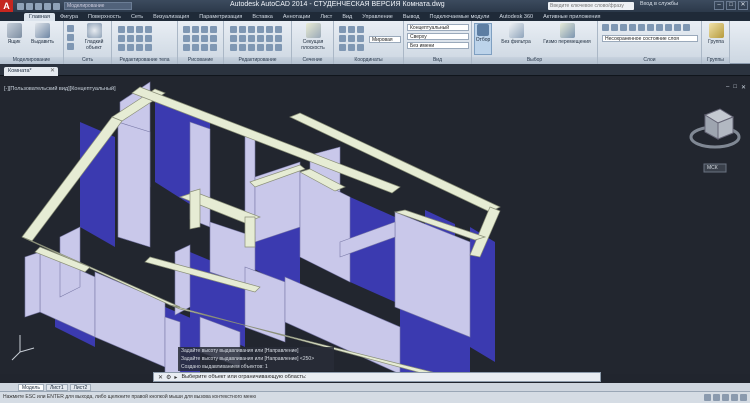  I want to click on region-icon, so click(195, 47).